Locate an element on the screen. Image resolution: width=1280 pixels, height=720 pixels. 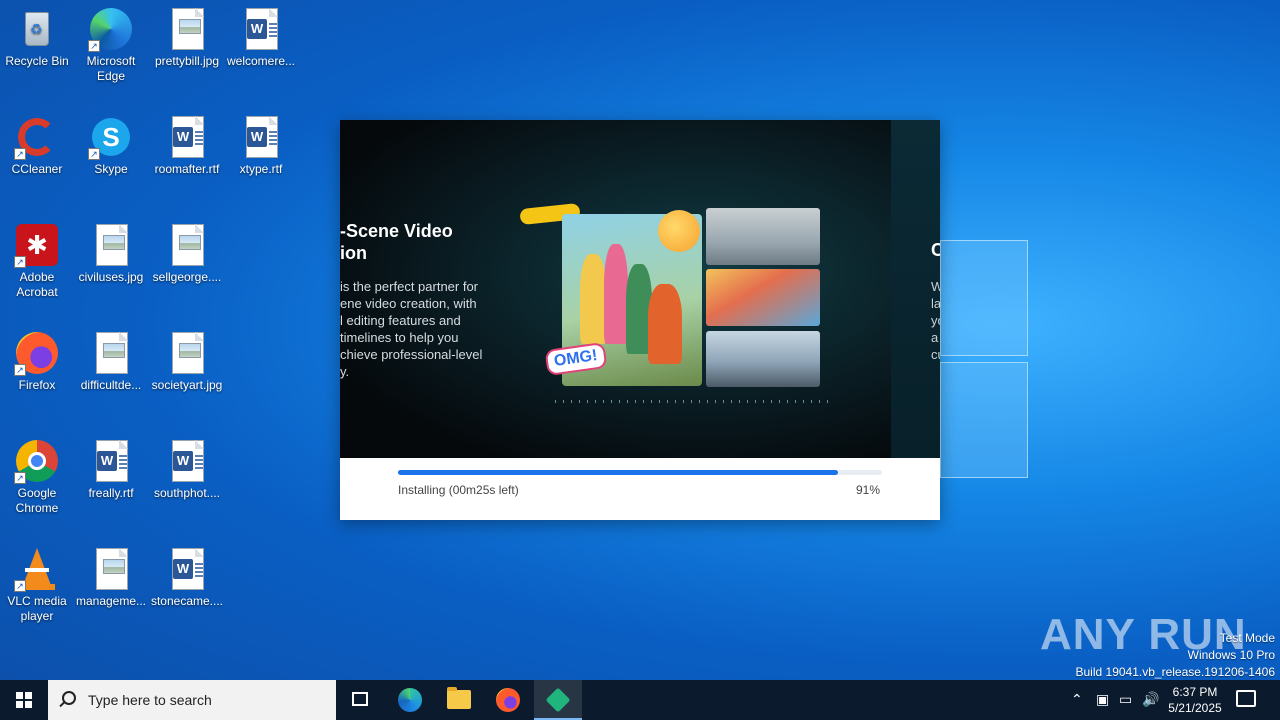
network-icon: ▭ is located at coordinates (1125, 700).